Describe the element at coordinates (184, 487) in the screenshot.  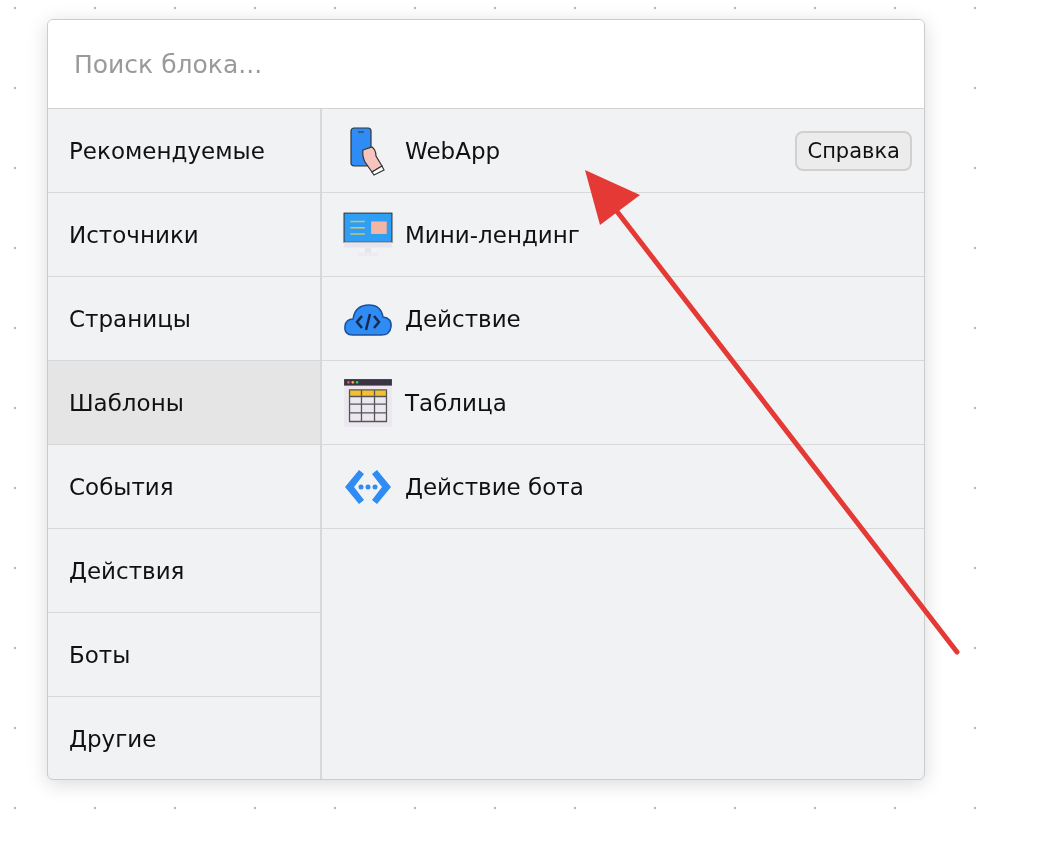
I see `category-item: События` at that location.